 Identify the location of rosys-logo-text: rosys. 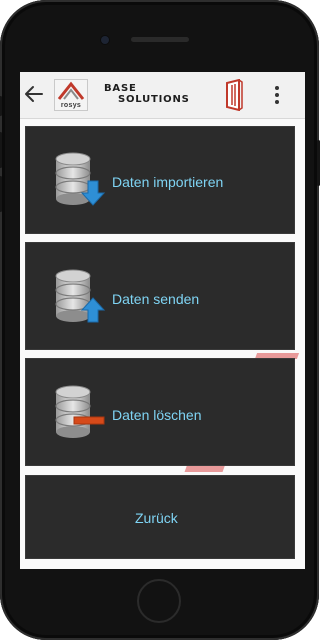
(71, 105).